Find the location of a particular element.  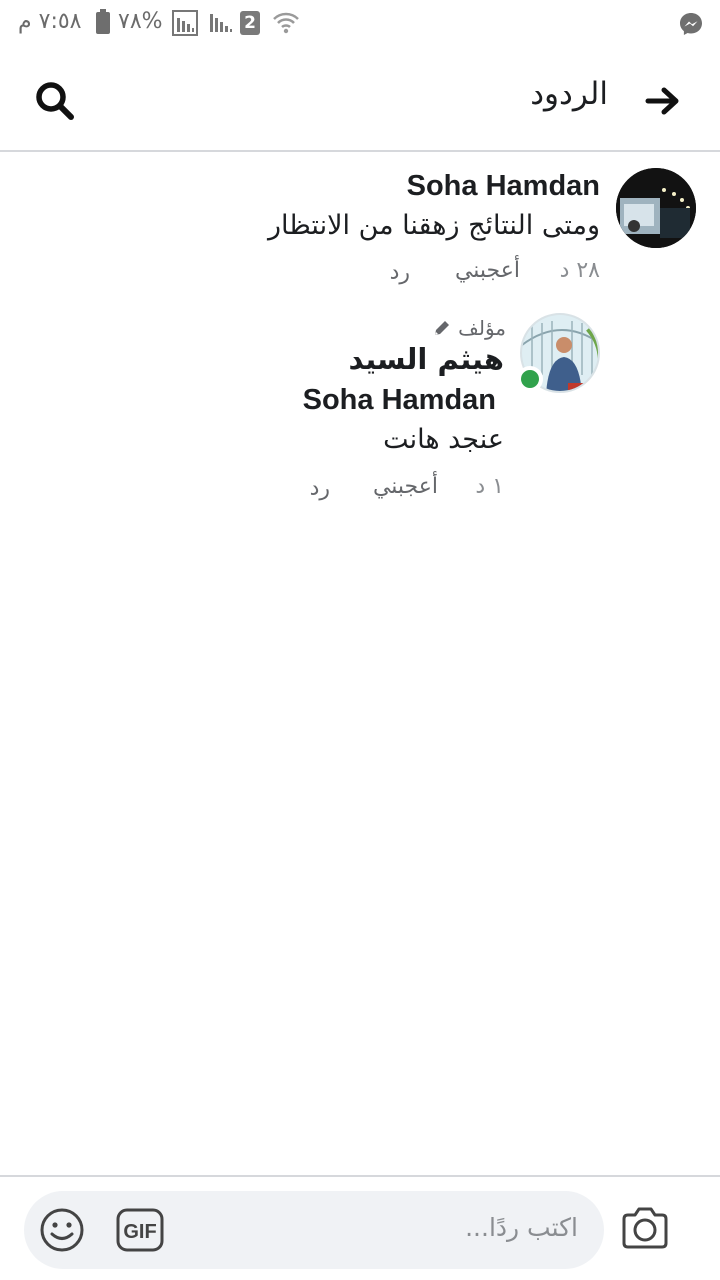

comment-text: ومتى النتائج زهقنا من الانتظار is located at coordinates (434, 225).